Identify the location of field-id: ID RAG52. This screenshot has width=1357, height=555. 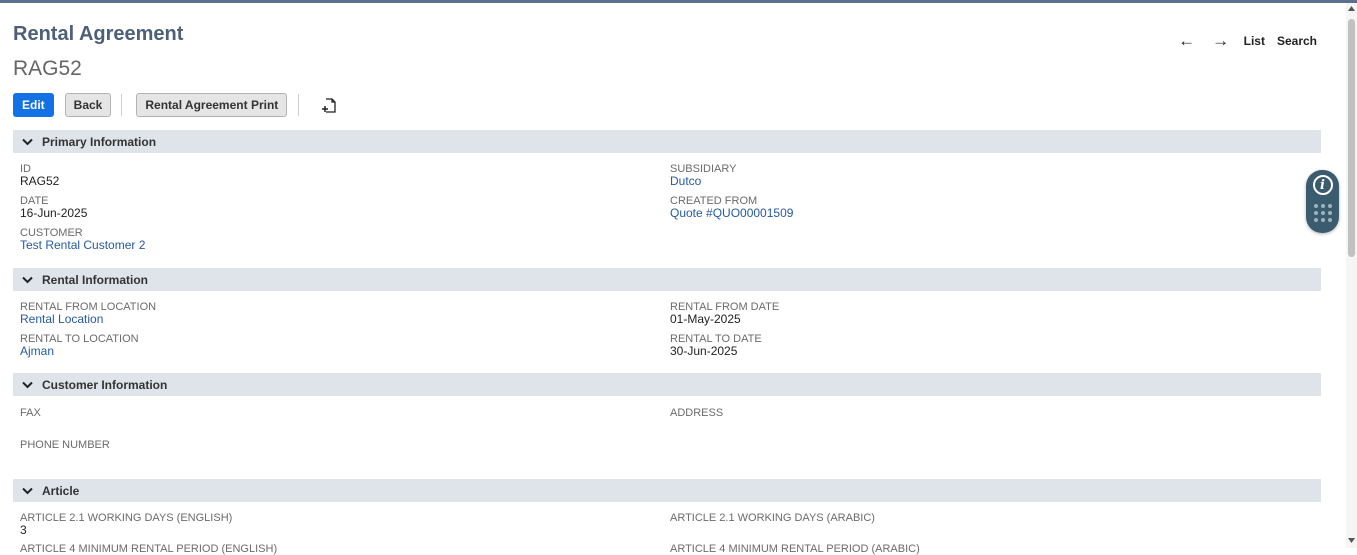
(39, 175).